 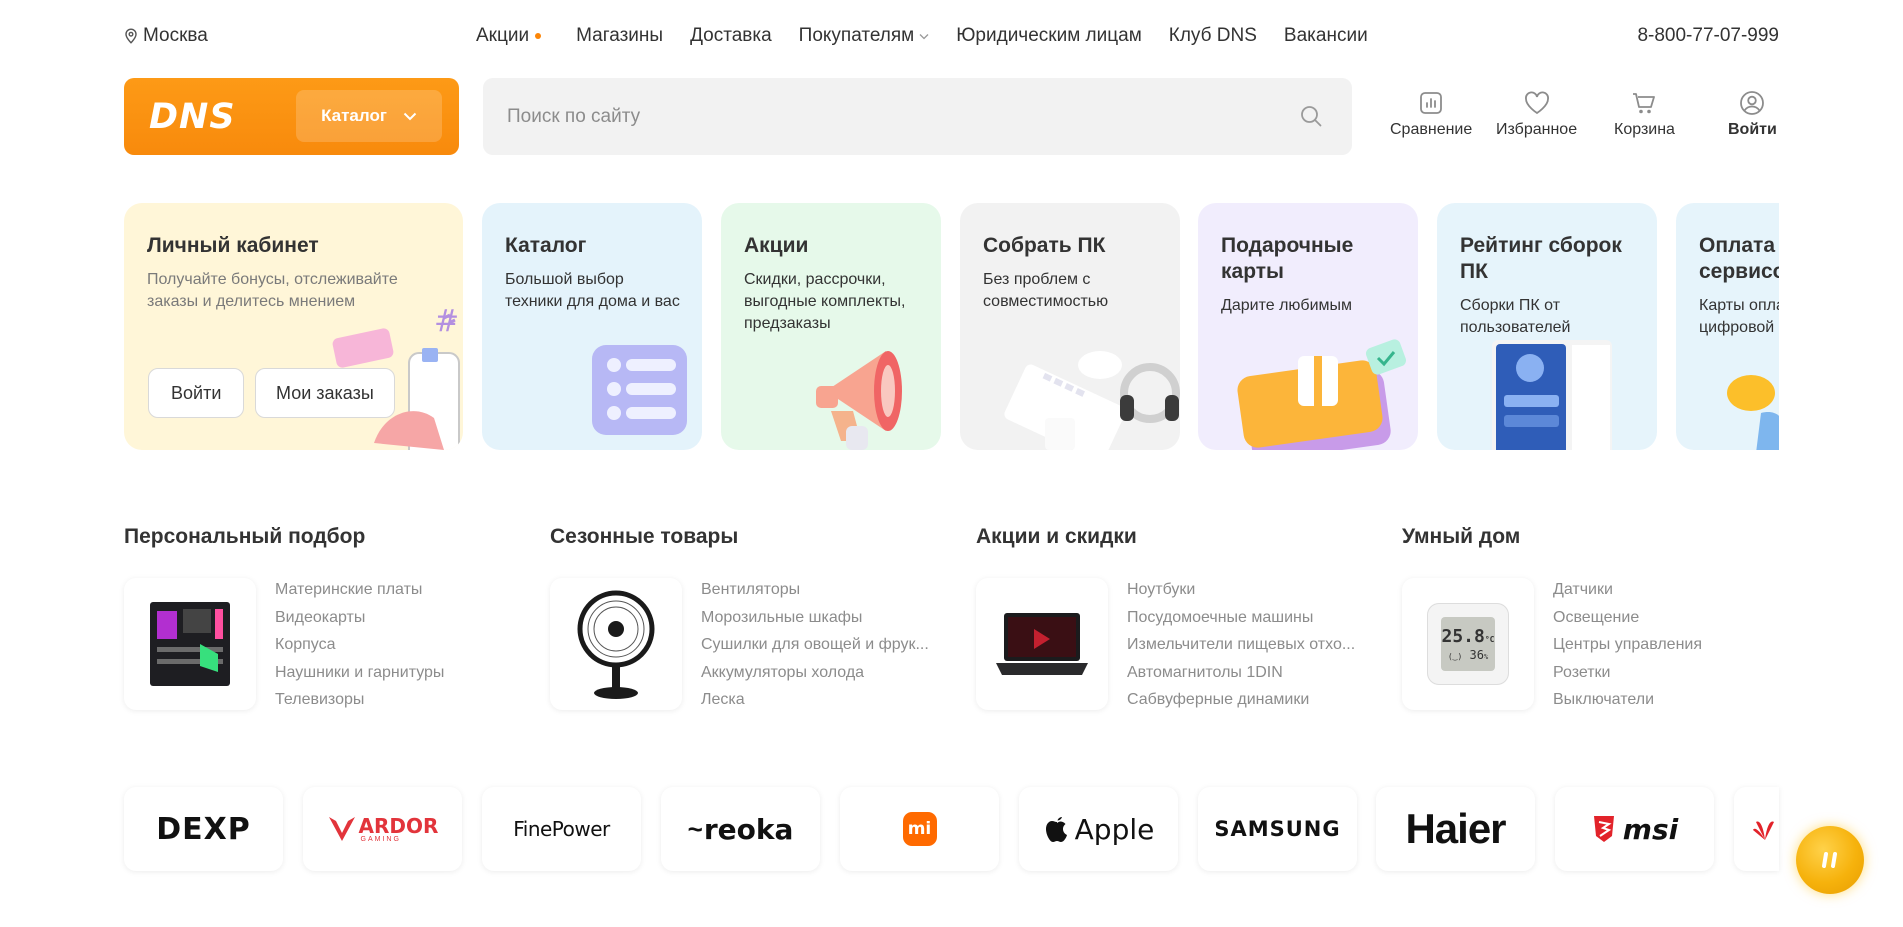 What do you see at coordinates (815, 700) in the screenshot?
I see `category-link: Леска` at bounding box center [815, 700].